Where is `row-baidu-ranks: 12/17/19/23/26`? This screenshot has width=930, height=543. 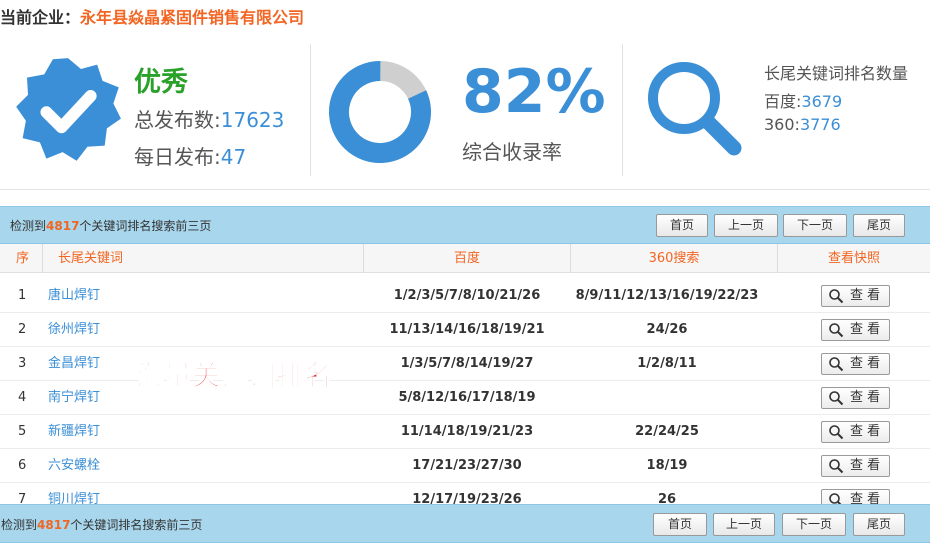
row-baidu-ranks: 12/17/19/23/26 is located at coordinates (467, 498).